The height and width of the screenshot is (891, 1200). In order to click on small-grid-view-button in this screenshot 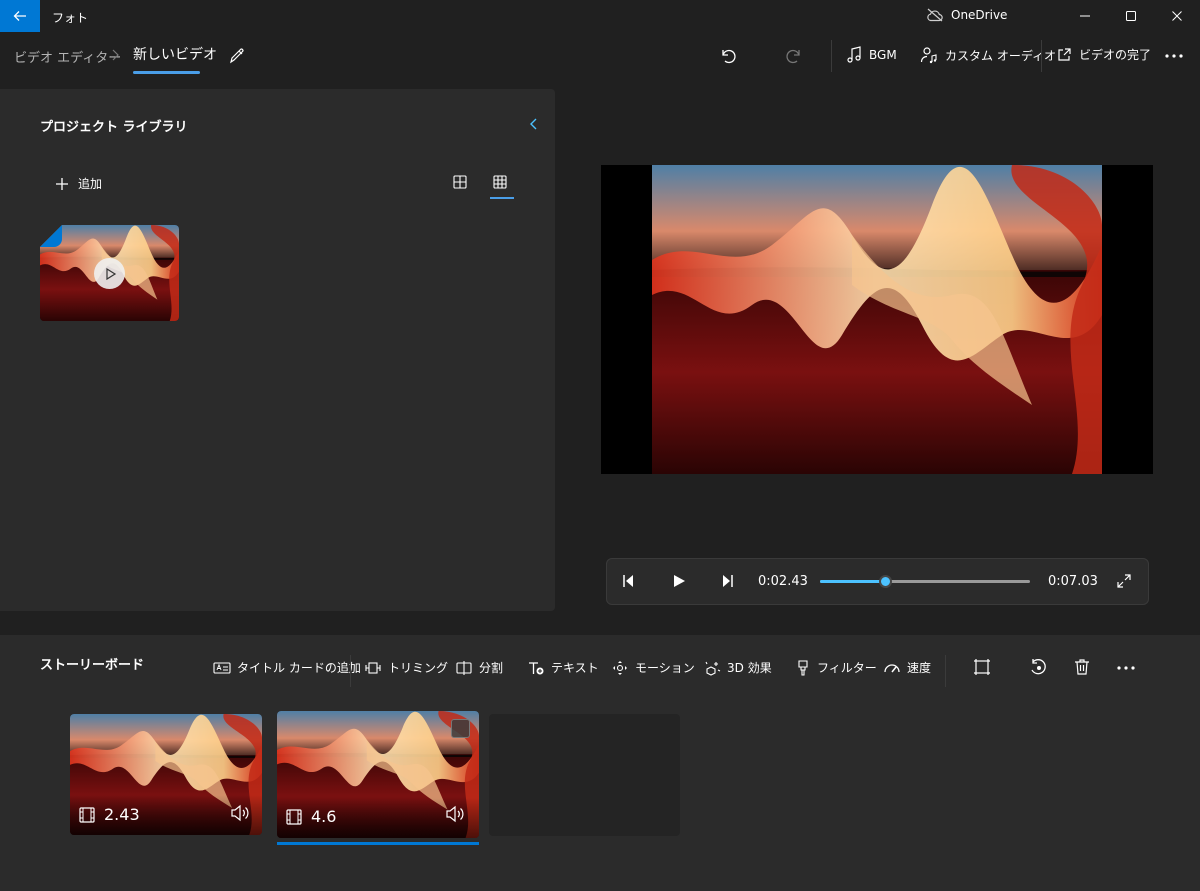, I will do `click(500, 182)`.